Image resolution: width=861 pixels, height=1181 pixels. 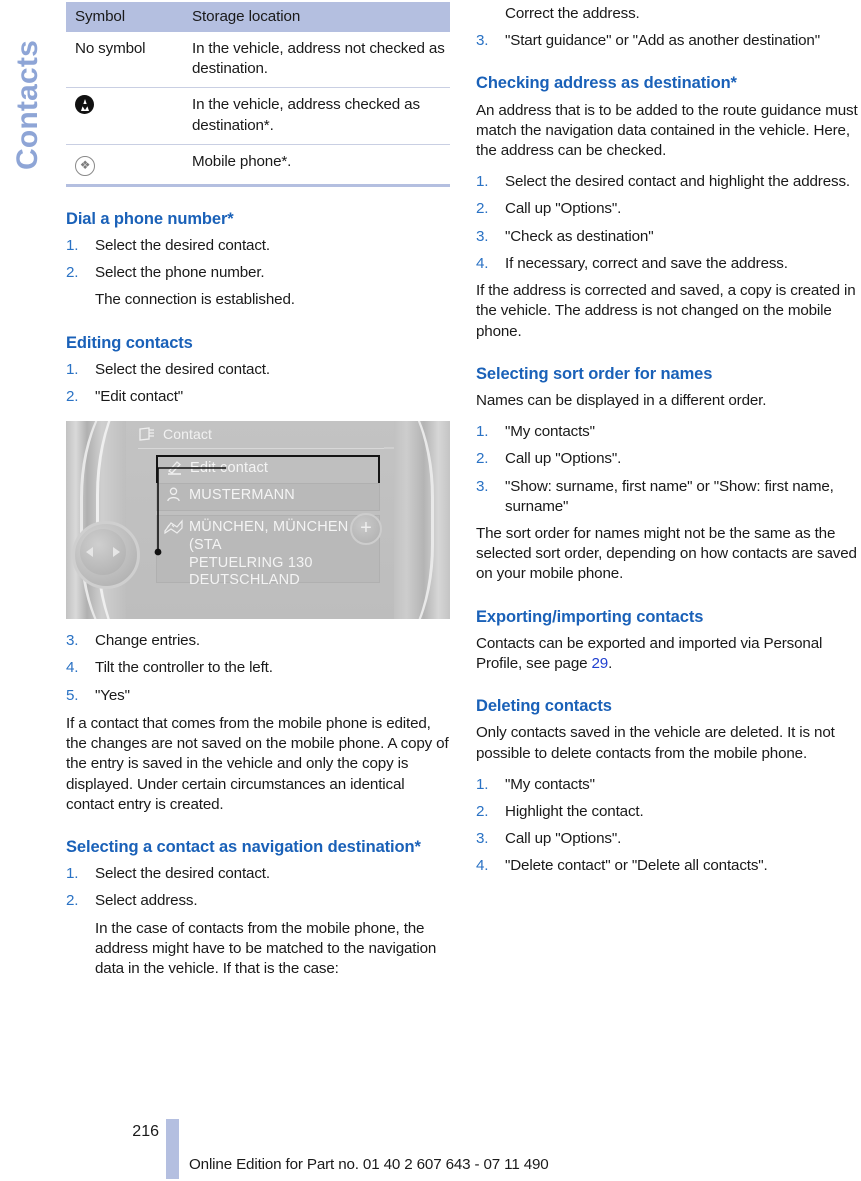 I want to click on destination-arrow-icon, so click(x=84, y=105).